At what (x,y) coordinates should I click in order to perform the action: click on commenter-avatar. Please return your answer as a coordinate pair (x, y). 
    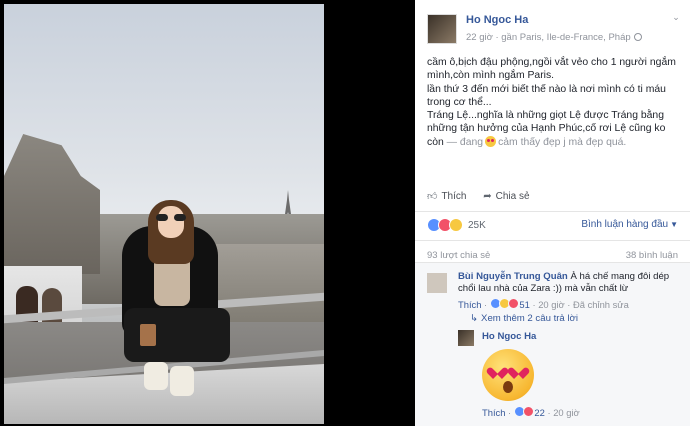
    Looking at the image, I should click on (437, 283).